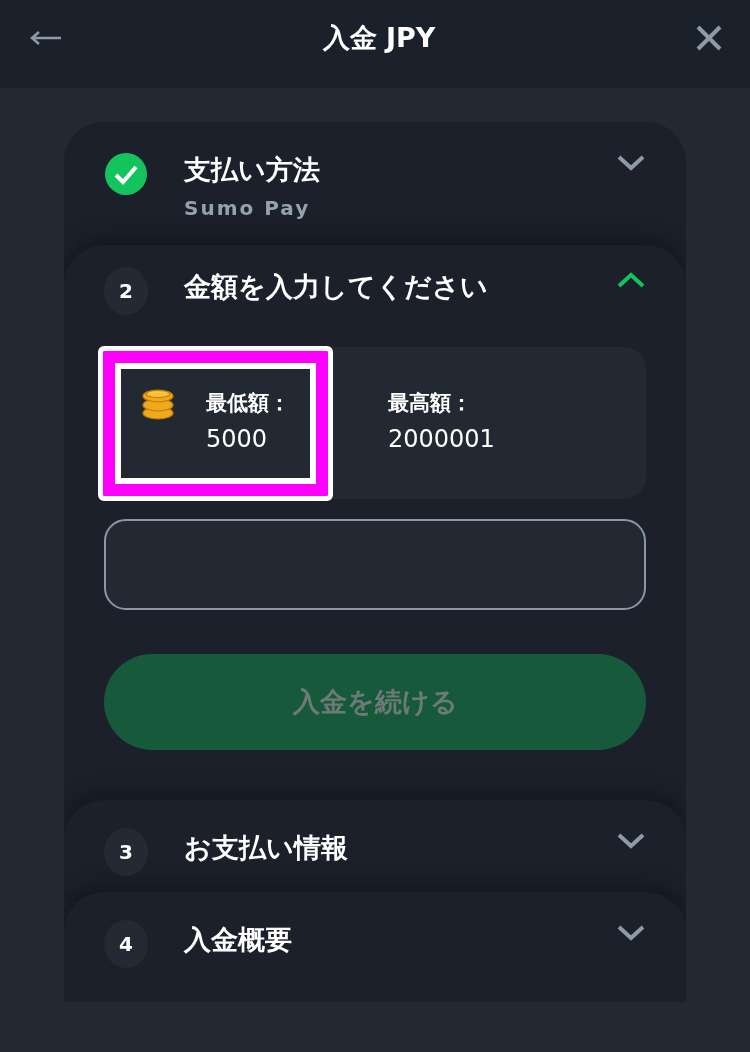  I want to click on step-subtitle: Sumo Pay, so click(247, 208).